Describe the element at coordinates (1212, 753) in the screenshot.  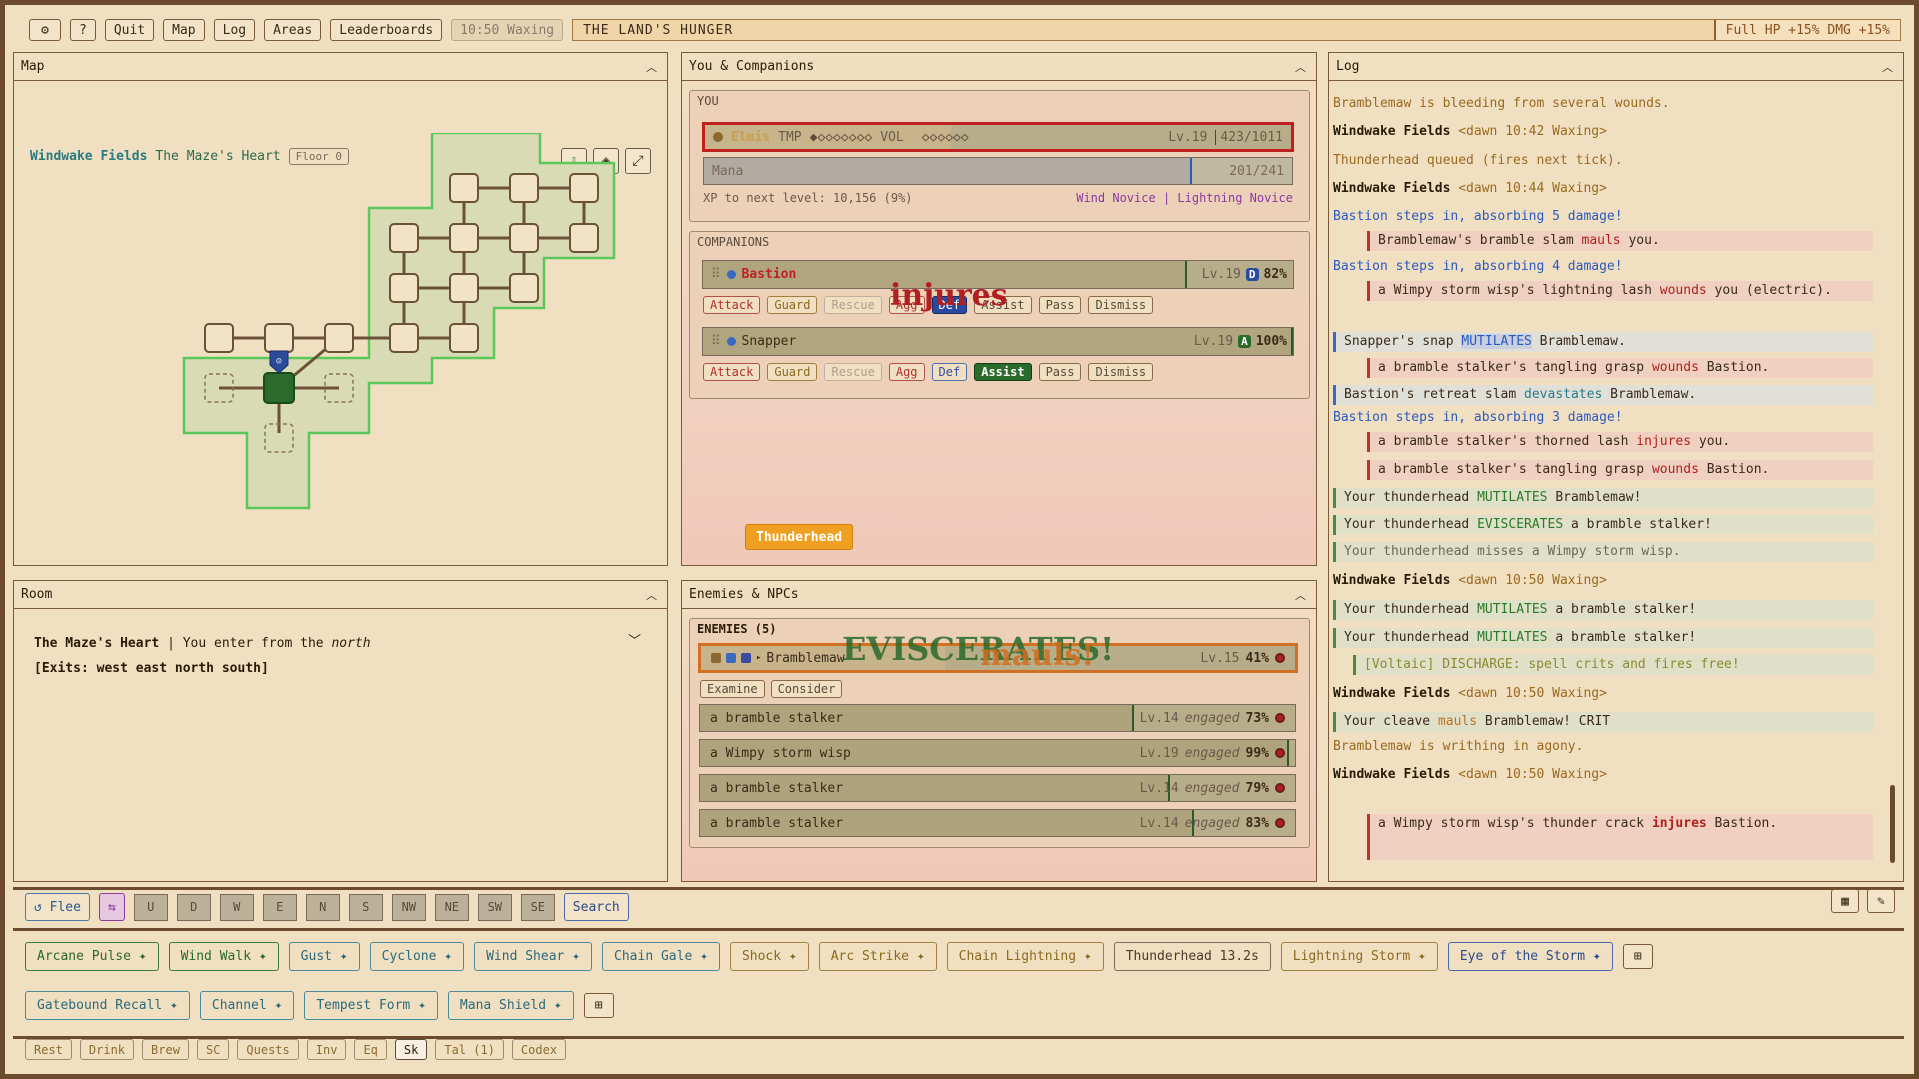
I see `engagement-state: engaged` at that location.